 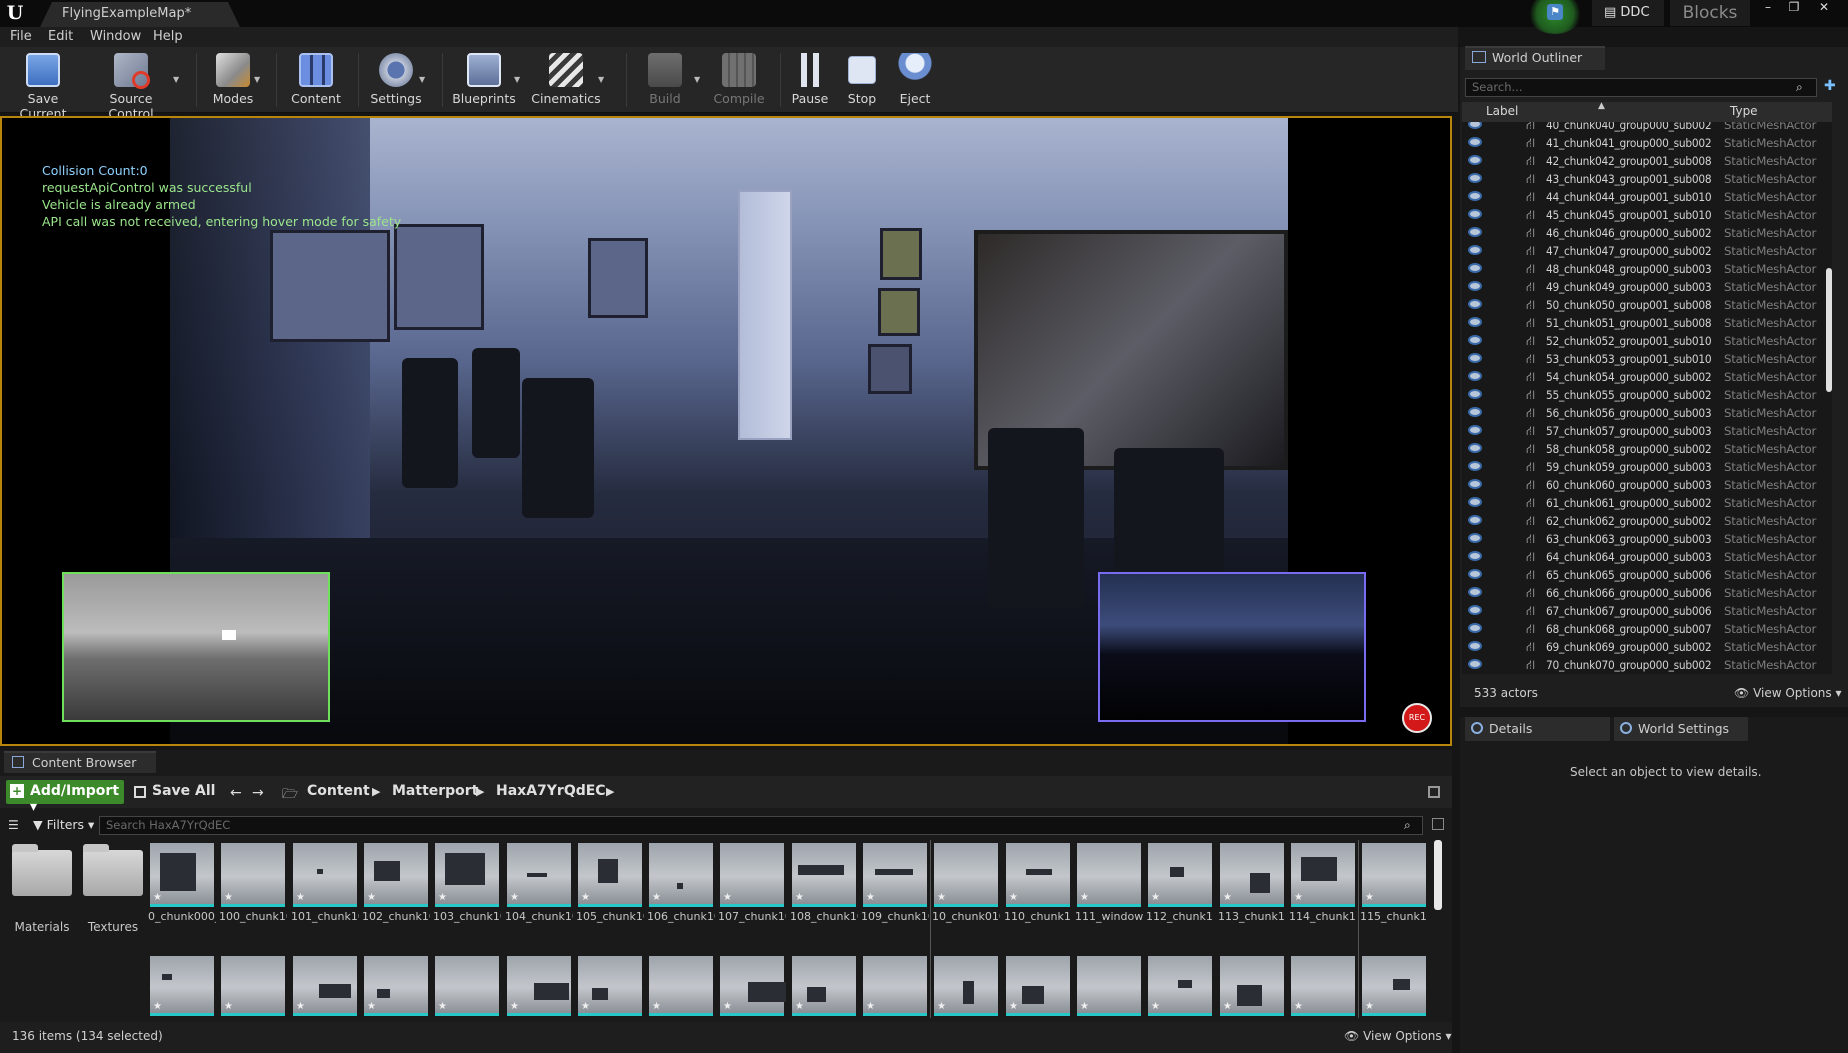 I want to click on sources-panel-icon: ☰, so click(x=13, y=825).